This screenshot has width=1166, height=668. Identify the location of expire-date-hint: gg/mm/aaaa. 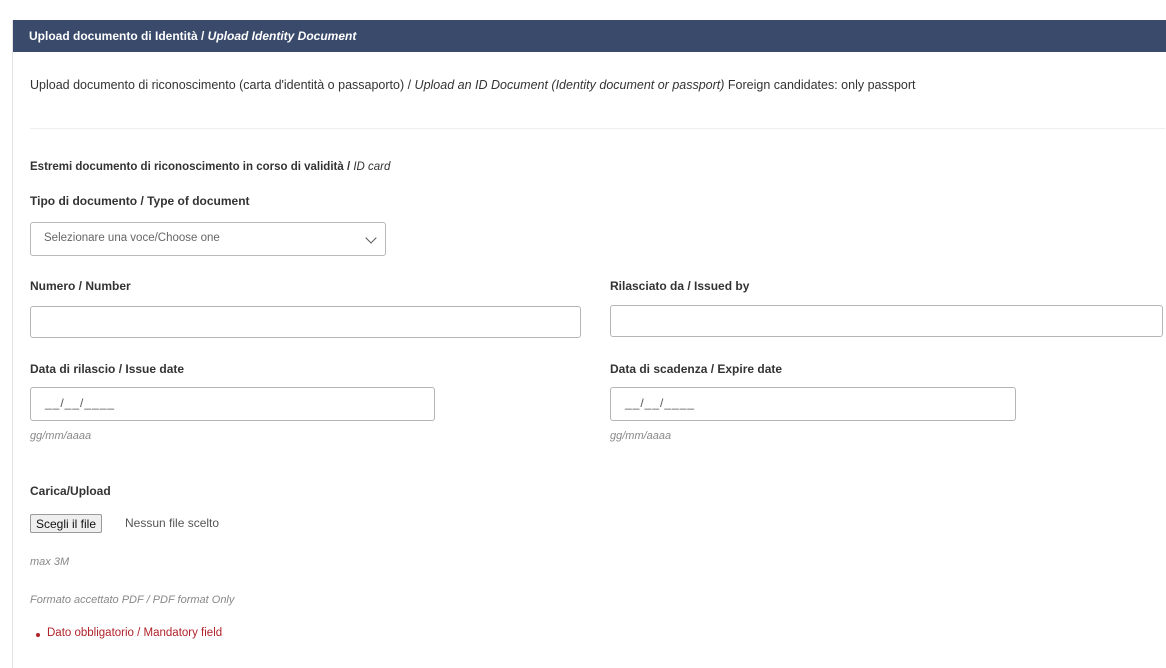
(641, 436).